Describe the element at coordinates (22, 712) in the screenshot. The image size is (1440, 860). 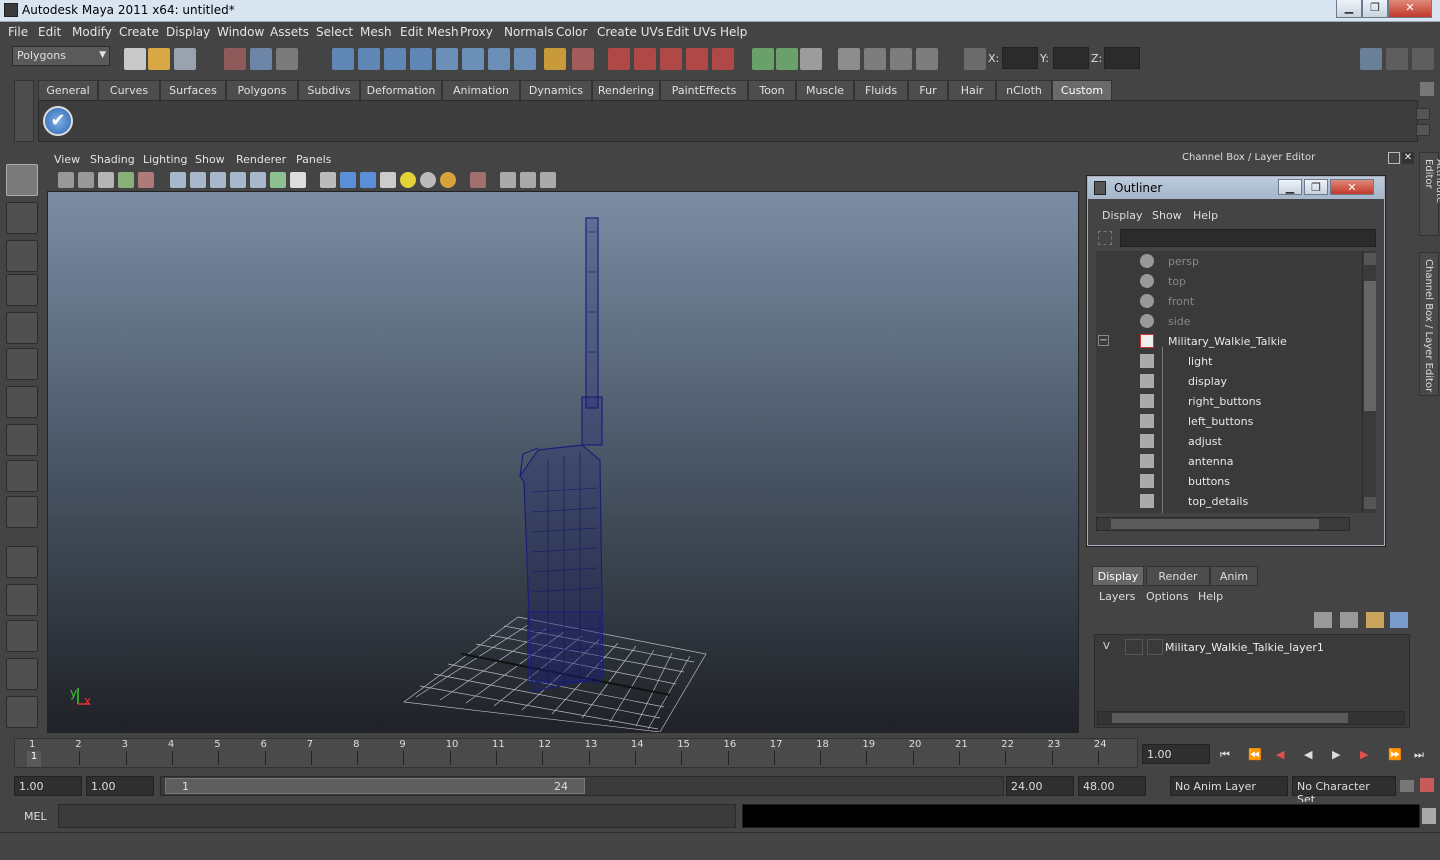
I see `custom-layout-icon` at that location.